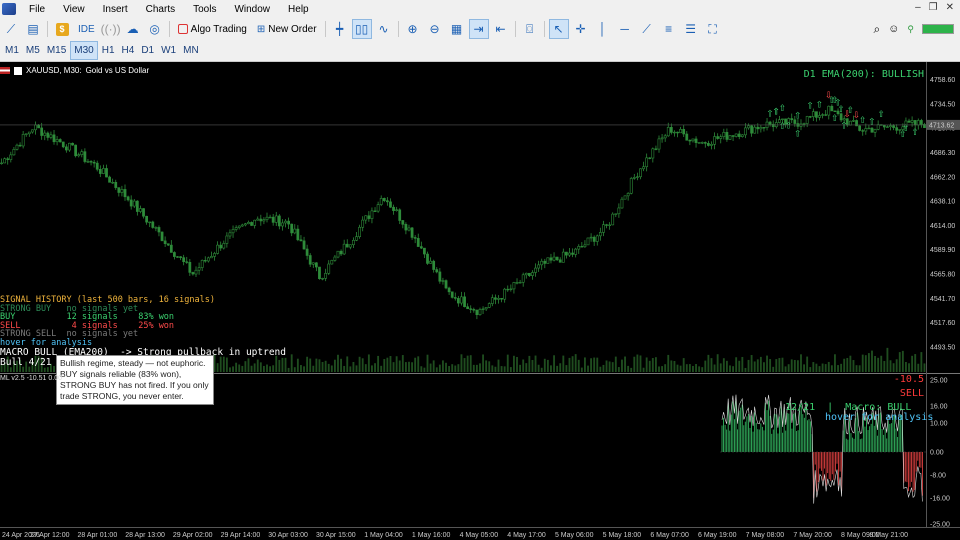  Describe the element at coordinates (62, 29) in the screenshot. I see `market-icon: $` at that location.